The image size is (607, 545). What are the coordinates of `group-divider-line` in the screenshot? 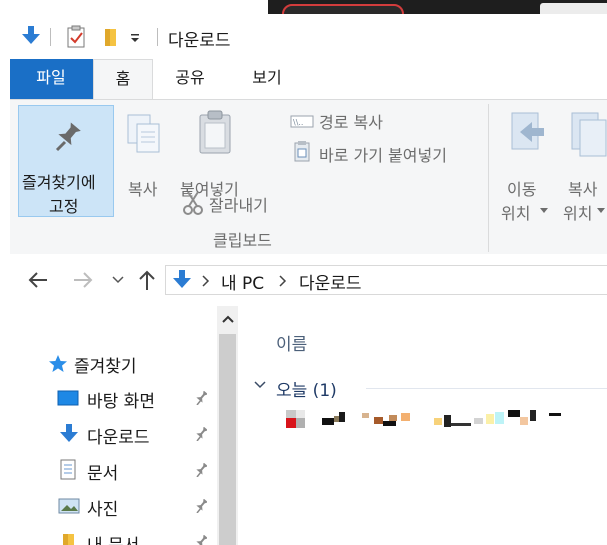 It's located at (486, 388).